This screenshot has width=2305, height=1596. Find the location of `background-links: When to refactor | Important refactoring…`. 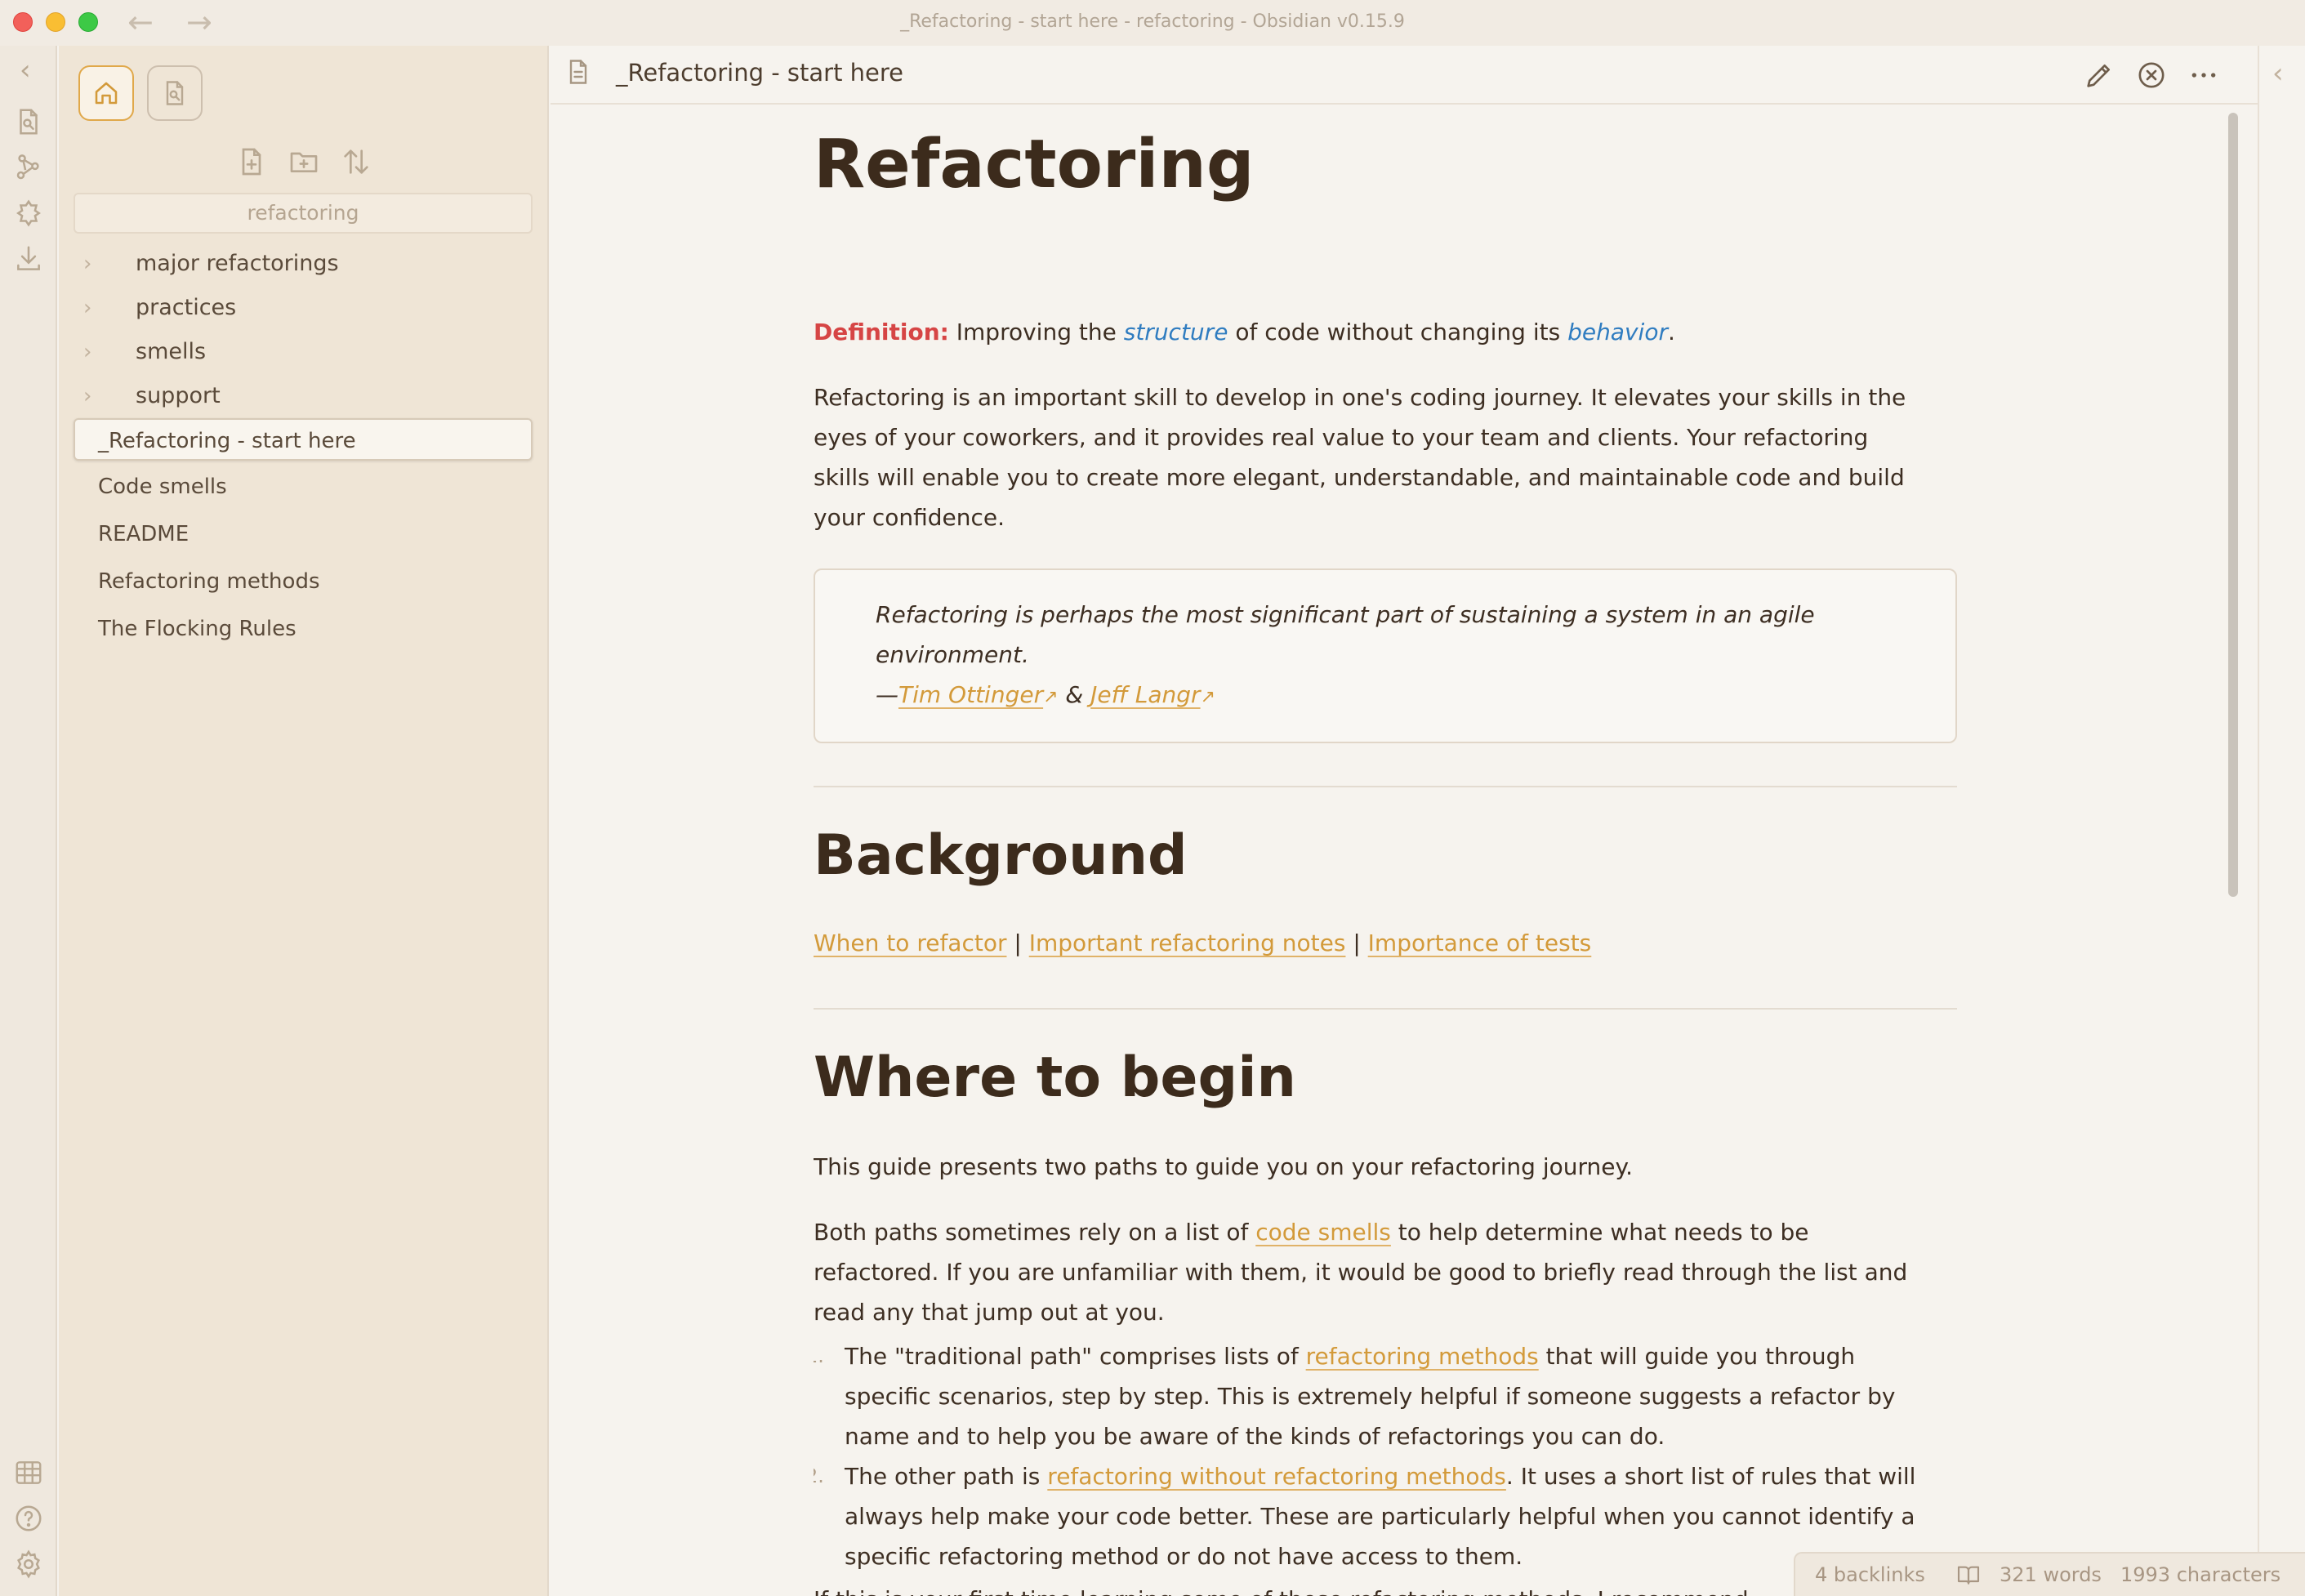

background-links: When to refactor | Important refactoring… is located at coordinates (1385, 943).